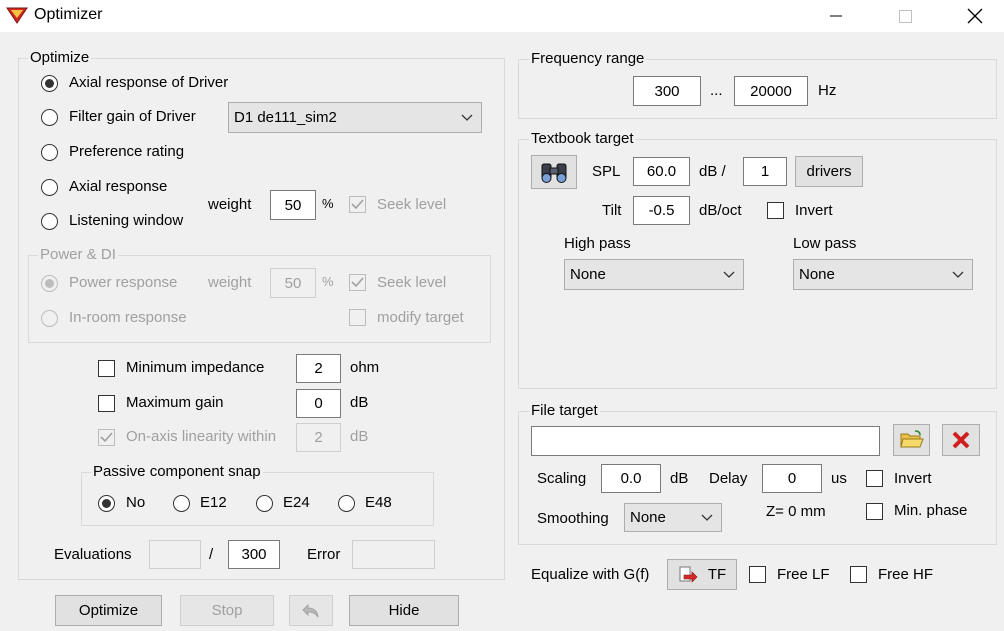 This screenshot has height=631, width=1004. Describe the element at coordinates (827, 90) in the screenshot. I see `freq-unit: Hz` at that location.